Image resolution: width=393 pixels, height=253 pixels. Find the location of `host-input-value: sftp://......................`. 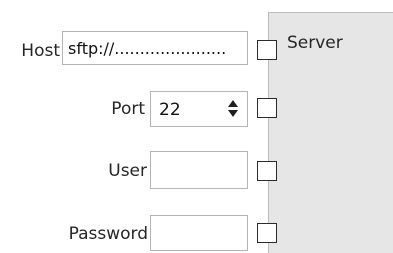

host-input-value: sftp://...................... is located at coordinates (147, 48).